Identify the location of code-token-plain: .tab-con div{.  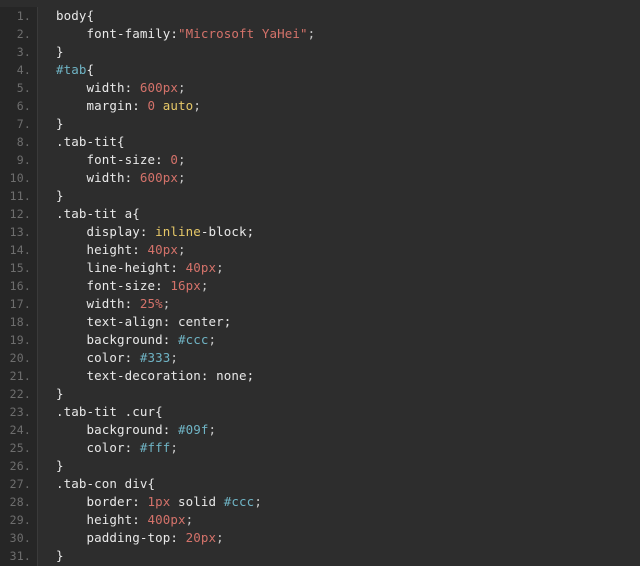
(106, 483).